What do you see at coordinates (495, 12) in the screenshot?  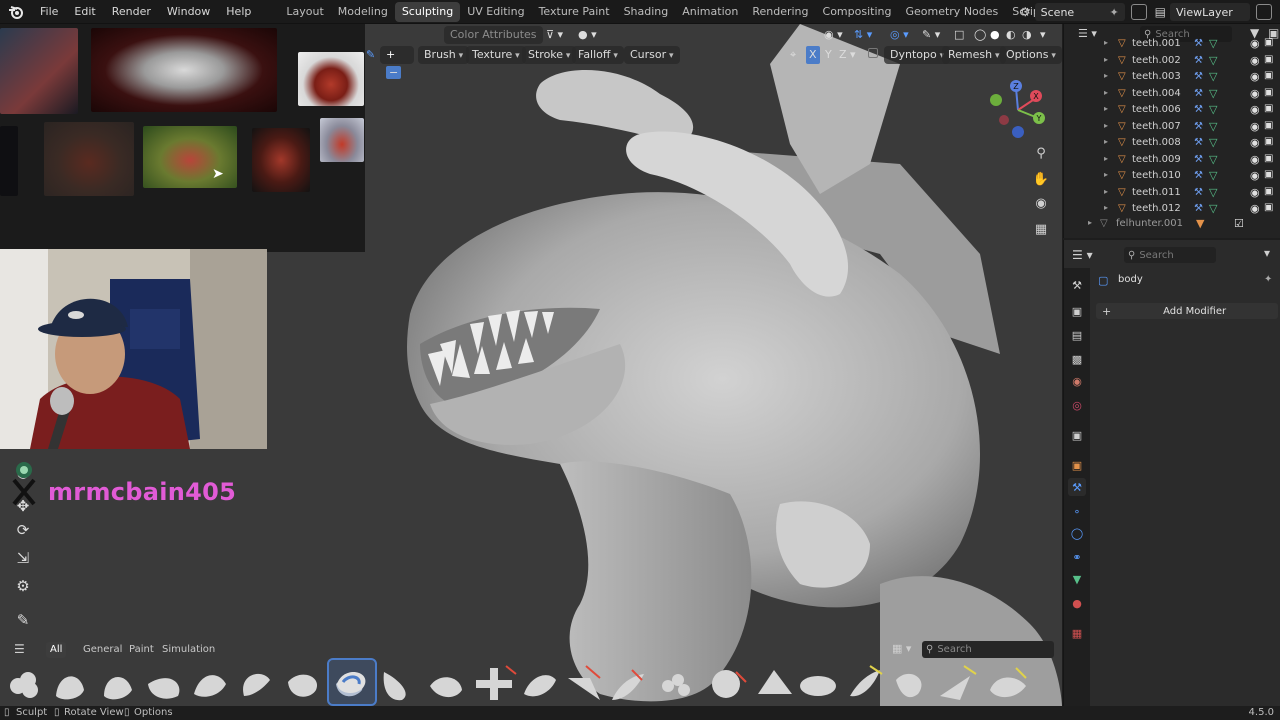 I see `tab-uv-editing: UV Editing` at bounding box center [495, 12].